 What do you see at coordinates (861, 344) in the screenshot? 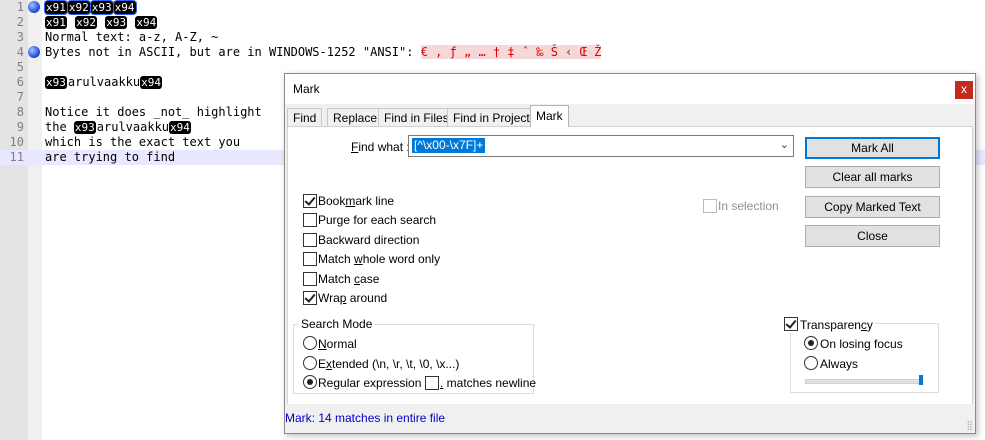
I see `on-losing-focus-label: On losing focus` at bounding box center [861, 344].